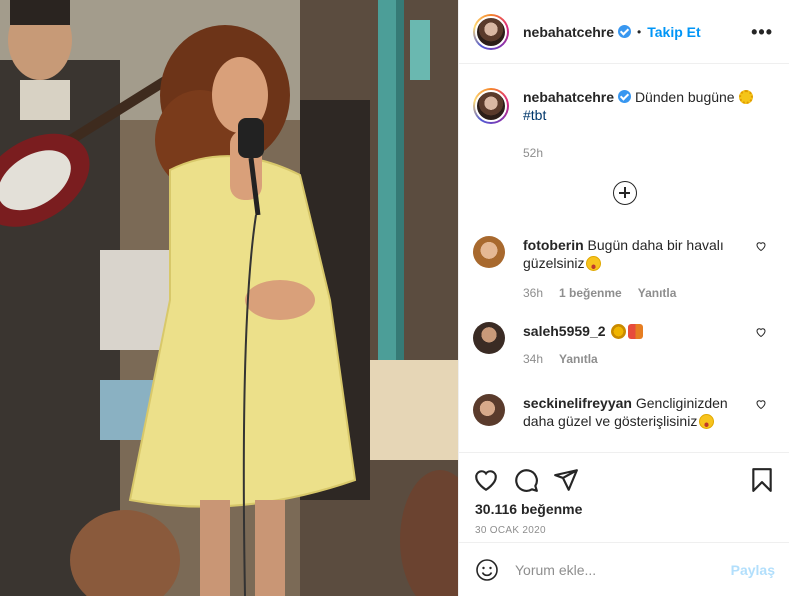 This screenshot has height=596, width=789. I want to click on comment-icon, so click(526, 480).